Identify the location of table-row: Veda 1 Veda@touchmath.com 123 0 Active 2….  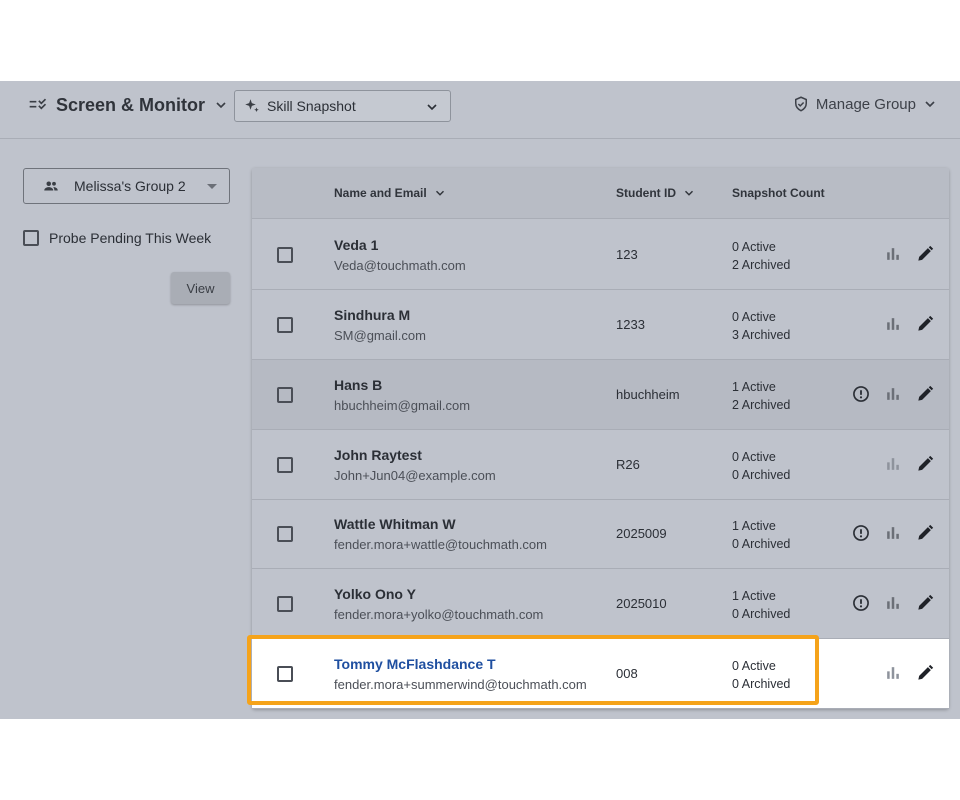
(600, 255).